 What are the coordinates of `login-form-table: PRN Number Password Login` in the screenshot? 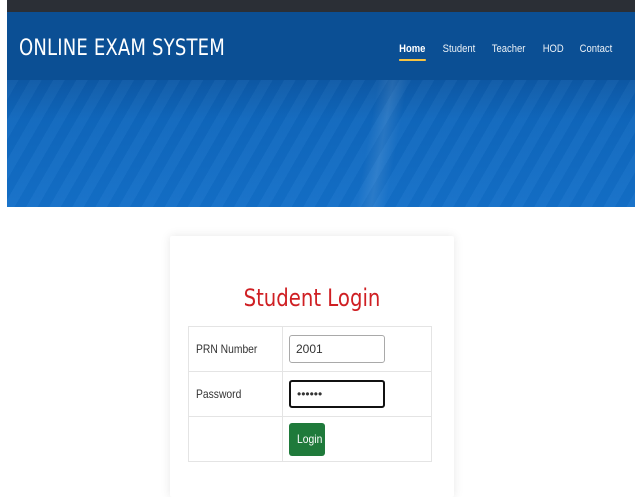 It's located at (310, 394).